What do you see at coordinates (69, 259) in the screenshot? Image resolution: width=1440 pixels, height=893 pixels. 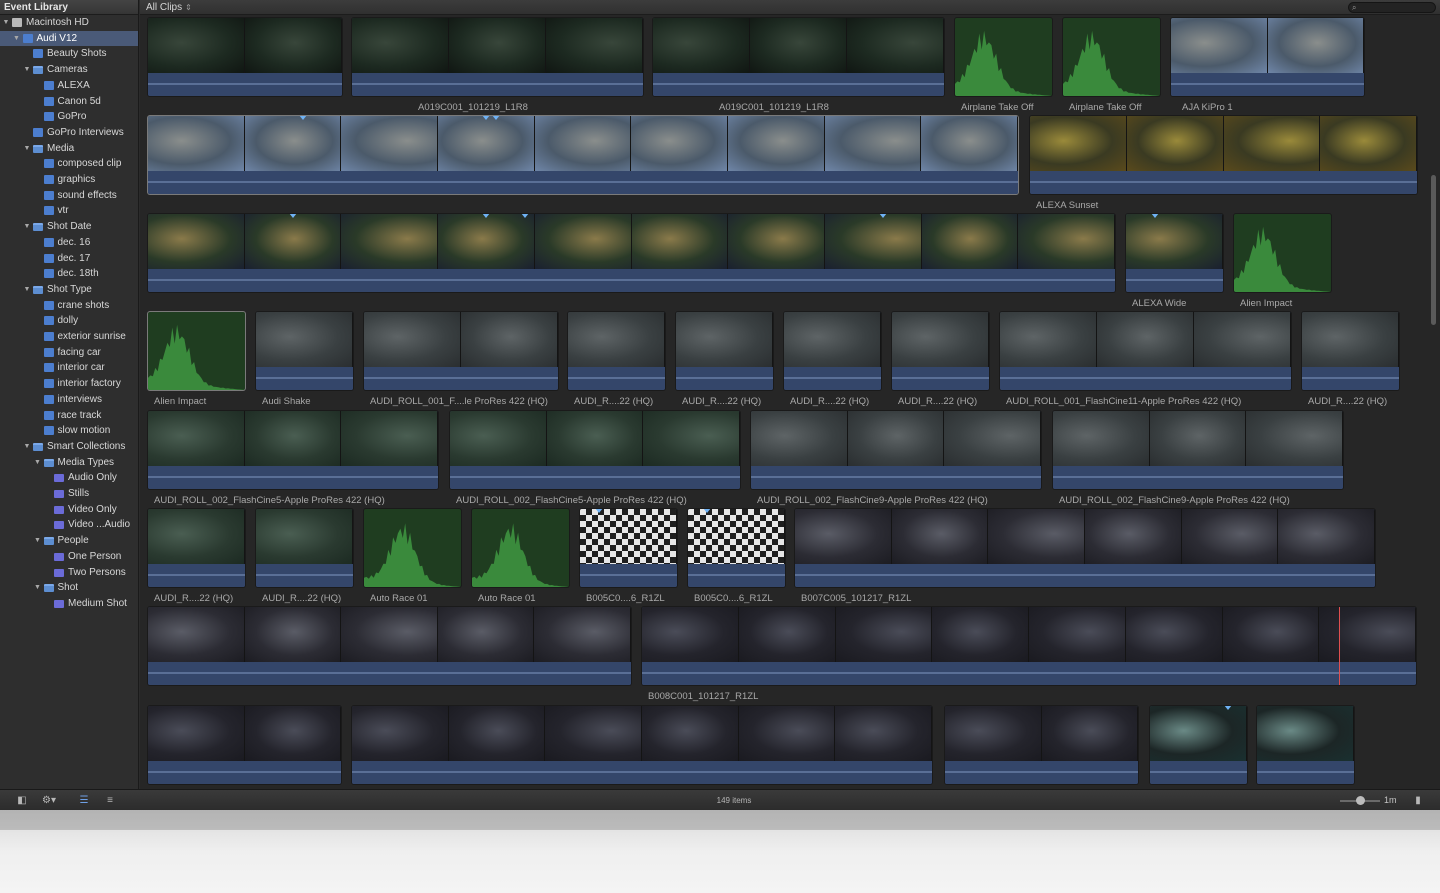 I see `sidebar-item: dec. 17` at bounding box center [69, 259].